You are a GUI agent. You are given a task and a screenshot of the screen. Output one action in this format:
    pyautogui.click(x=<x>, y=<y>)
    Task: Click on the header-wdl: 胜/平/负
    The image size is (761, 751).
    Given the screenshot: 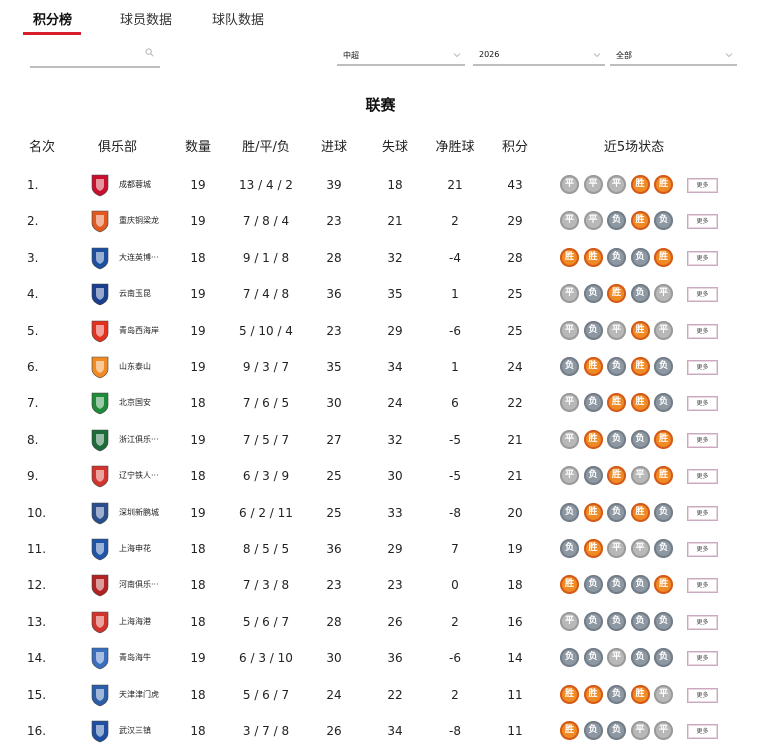 What is the action you would take?
    pyautogui.click(x=266, y=147)
    